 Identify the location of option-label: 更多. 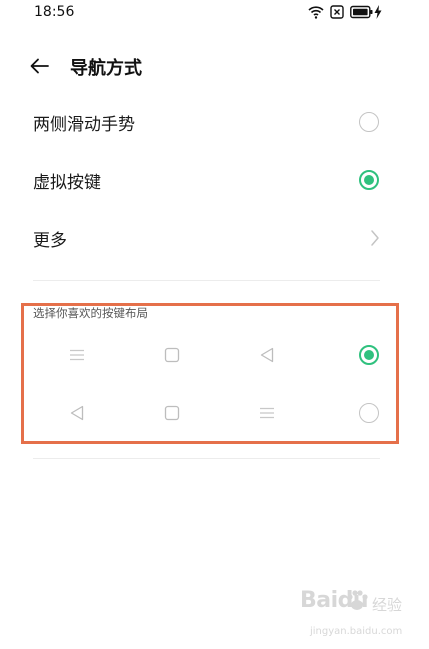
(50, 241).